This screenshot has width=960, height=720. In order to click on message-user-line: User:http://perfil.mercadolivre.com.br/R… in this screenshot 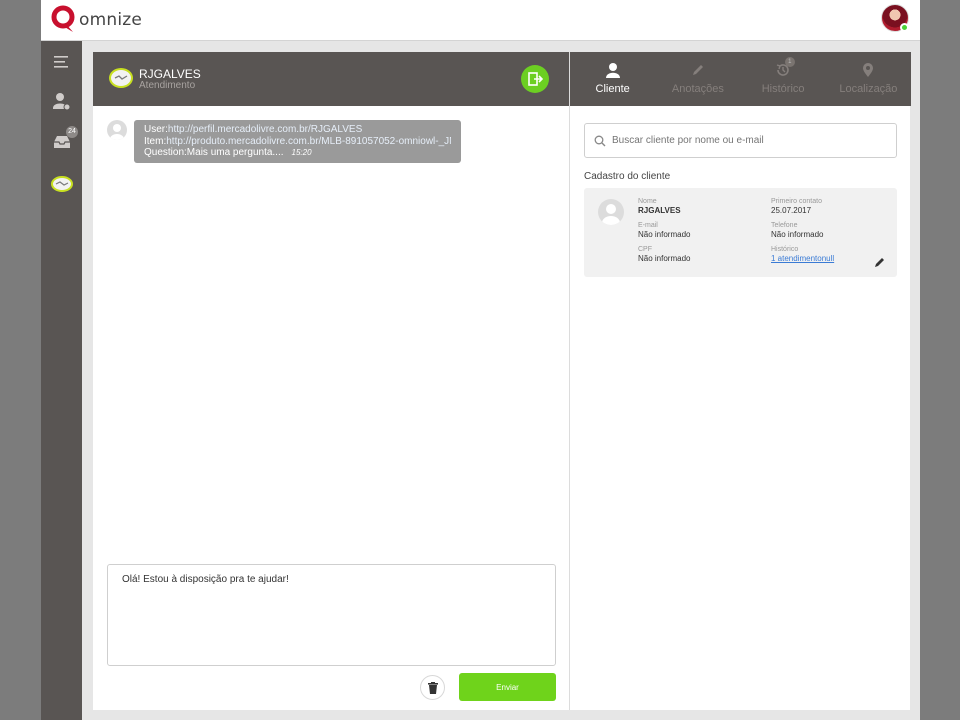, I will do `click(297, 130)`.